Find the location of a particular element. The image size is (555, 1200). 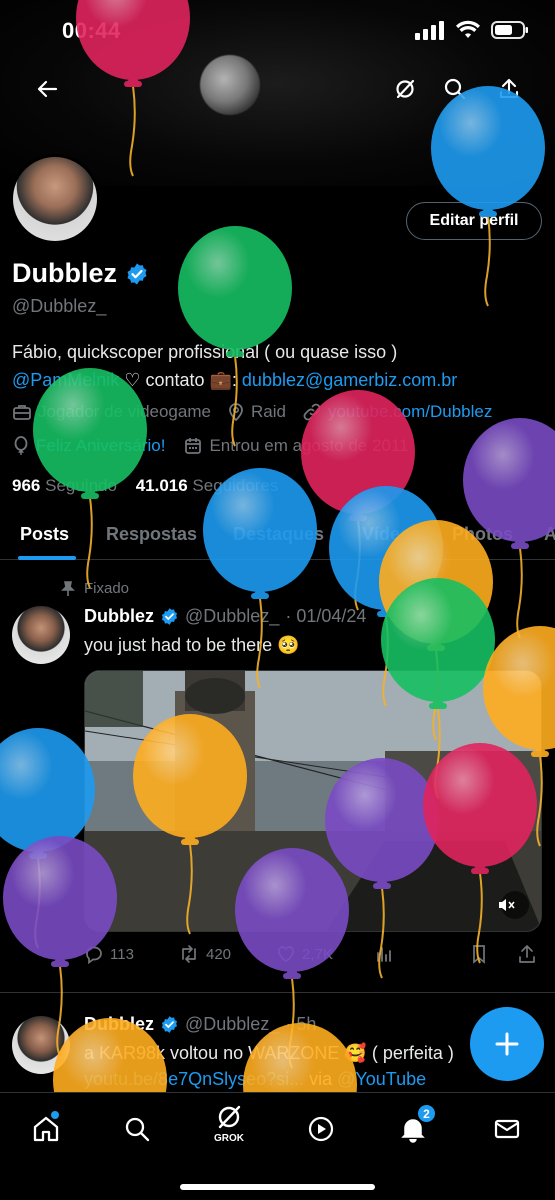

back-button is located at coordinates (47, 89).